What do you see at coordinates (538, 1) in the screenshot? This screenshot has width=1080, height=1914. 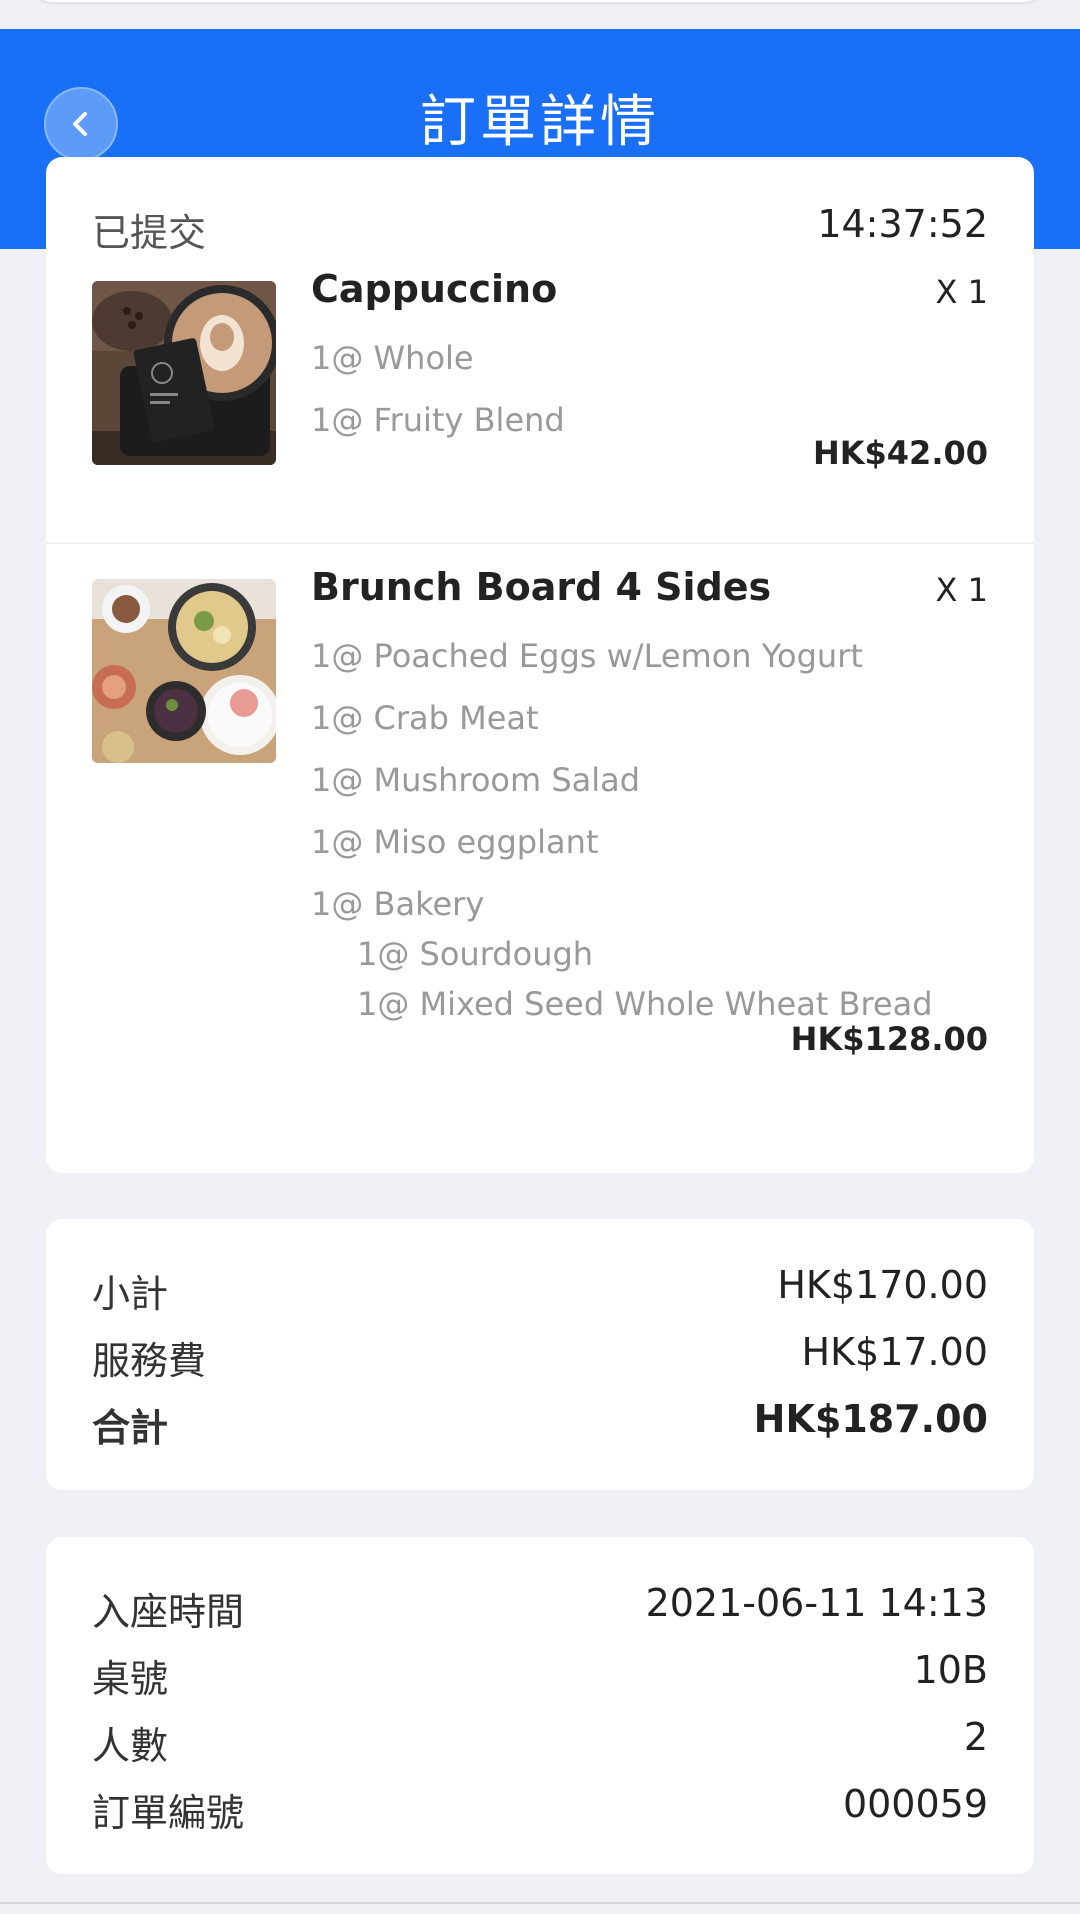 I see `previous-card-edge` at bounding box center [538, 1].